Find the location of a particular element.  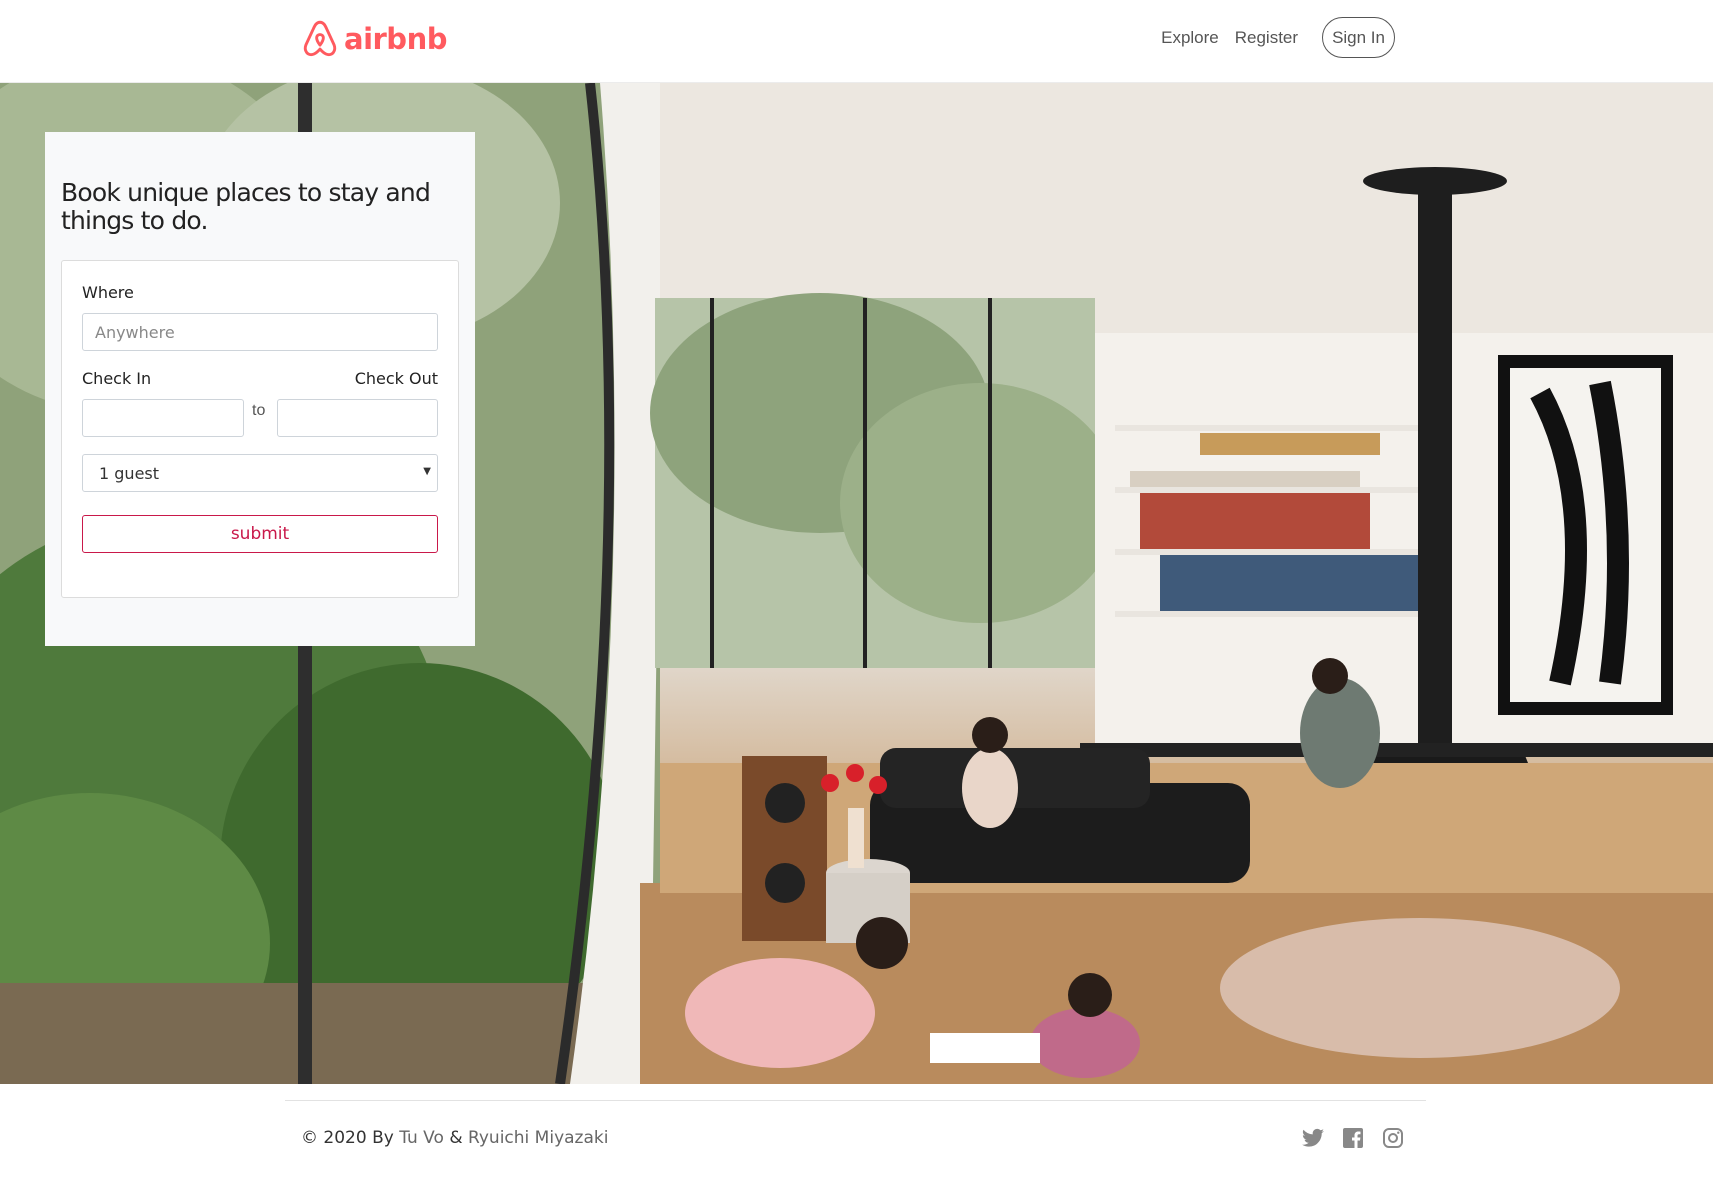

submit-button: submit is located at coordinates (260, 534).